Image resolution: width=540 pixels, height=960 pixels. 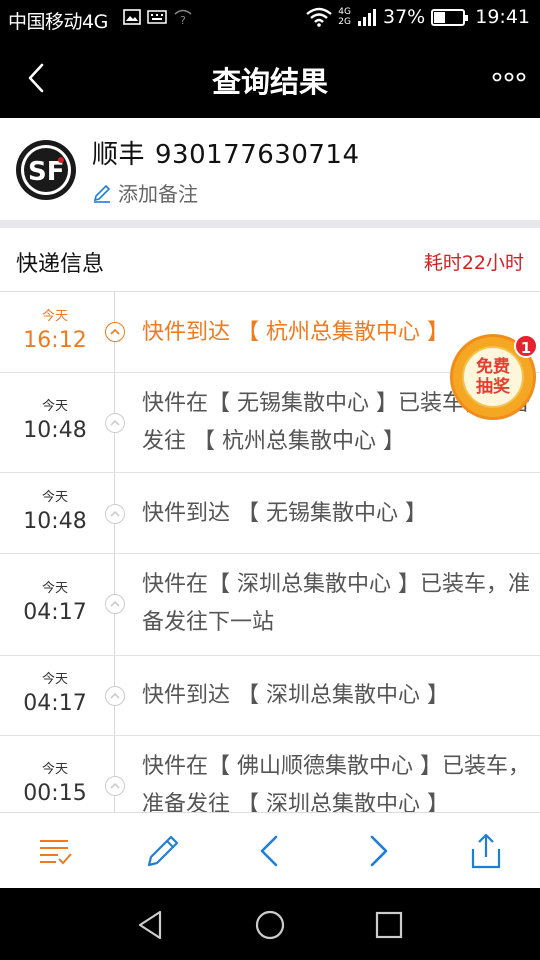 What do you see at coordinates (319, 17) in the screenshot?
I see `wifi-icon` at bounding box center [319, 17].